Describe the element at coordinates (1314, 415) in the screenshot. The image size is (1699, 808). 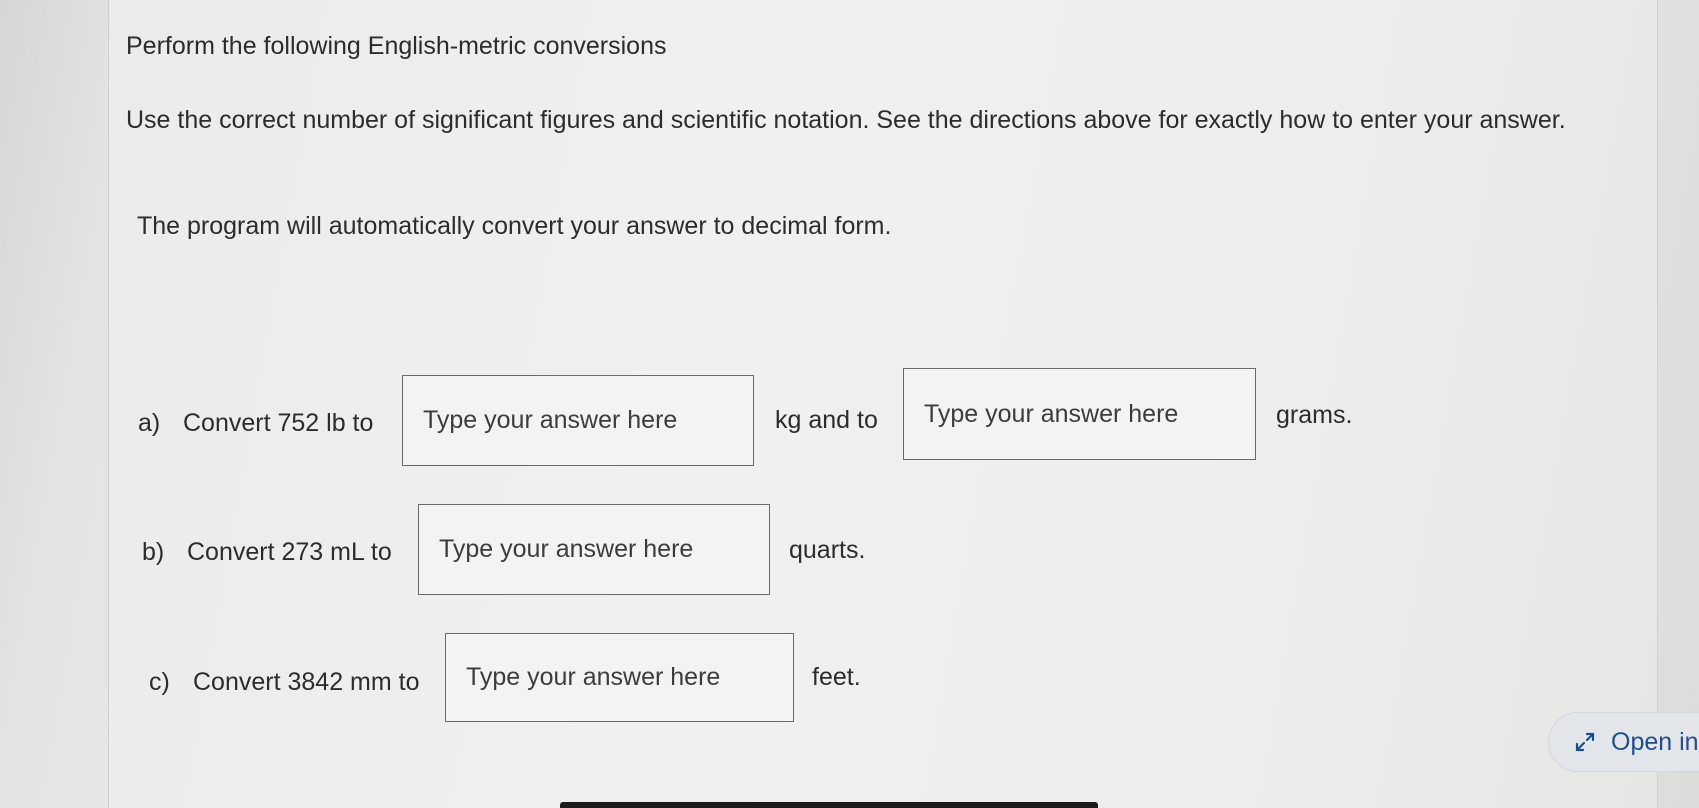
I see `question-a-suffix: grams.` at that location.